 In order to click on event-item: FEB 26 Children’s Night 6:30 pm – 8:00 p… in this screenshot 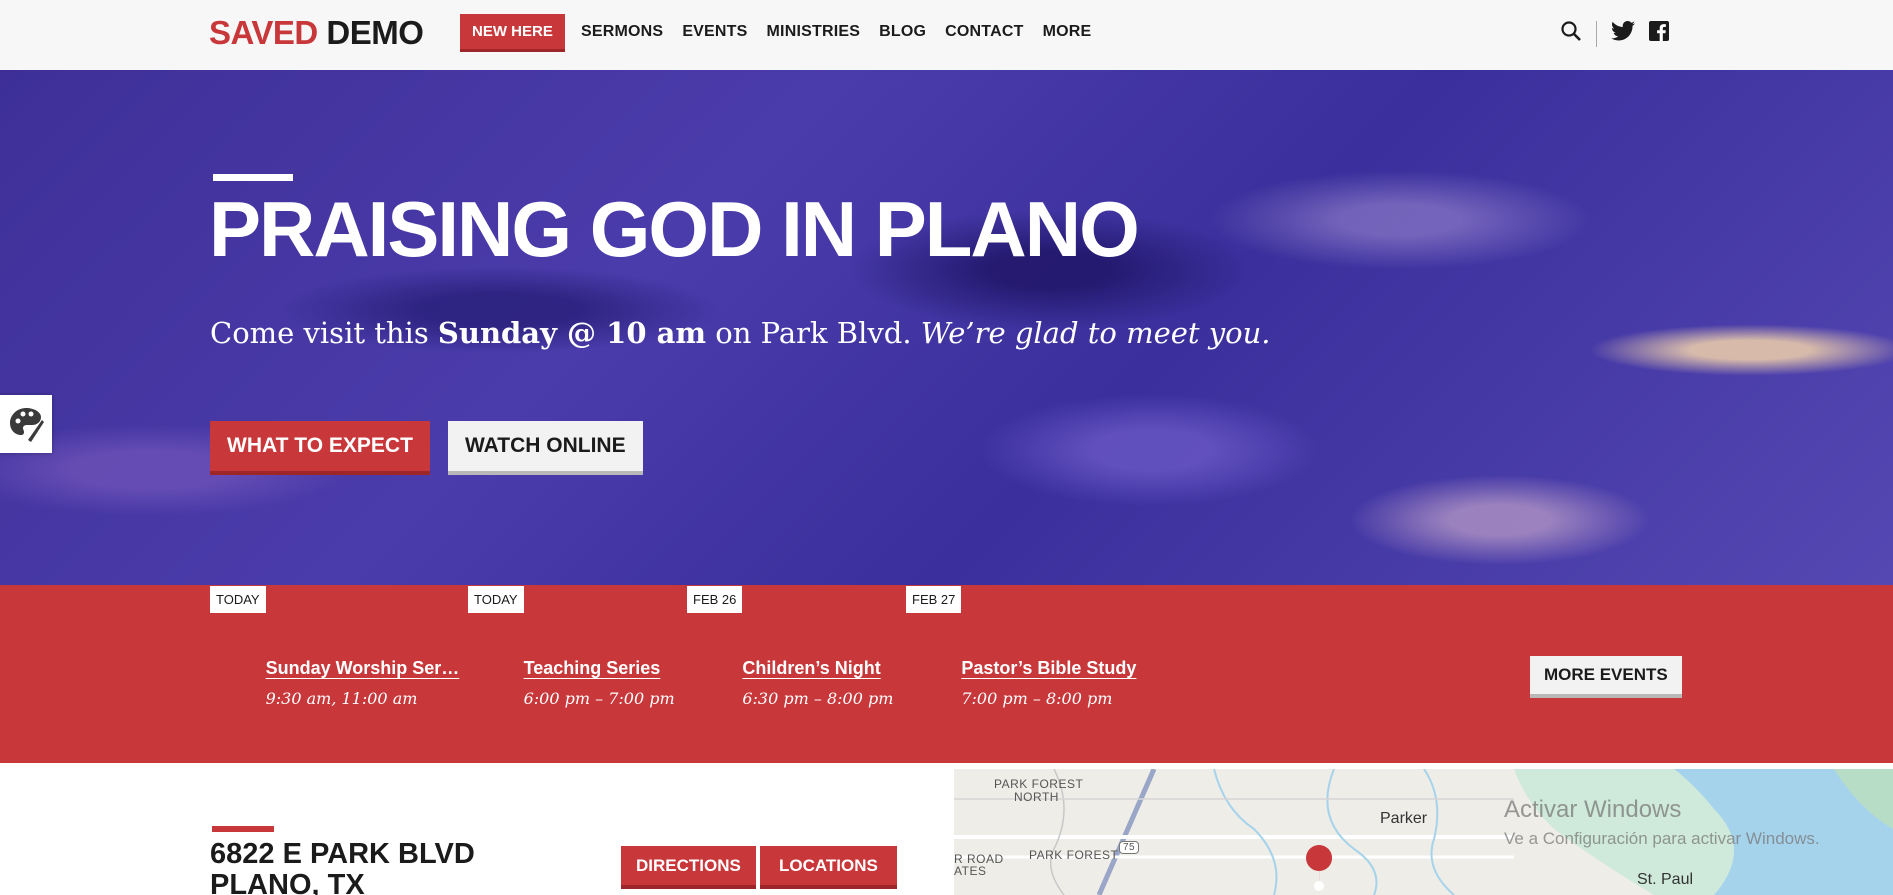, I will do `click(790, 646)`.